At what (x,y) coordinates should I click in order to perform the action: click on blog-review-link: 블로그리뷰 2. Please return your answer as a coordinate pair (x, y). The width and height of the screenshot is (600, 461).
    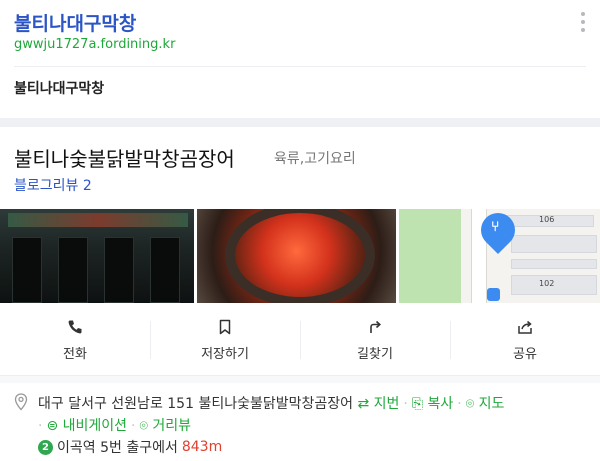
    Looking at the image, I should click on (53, 185).